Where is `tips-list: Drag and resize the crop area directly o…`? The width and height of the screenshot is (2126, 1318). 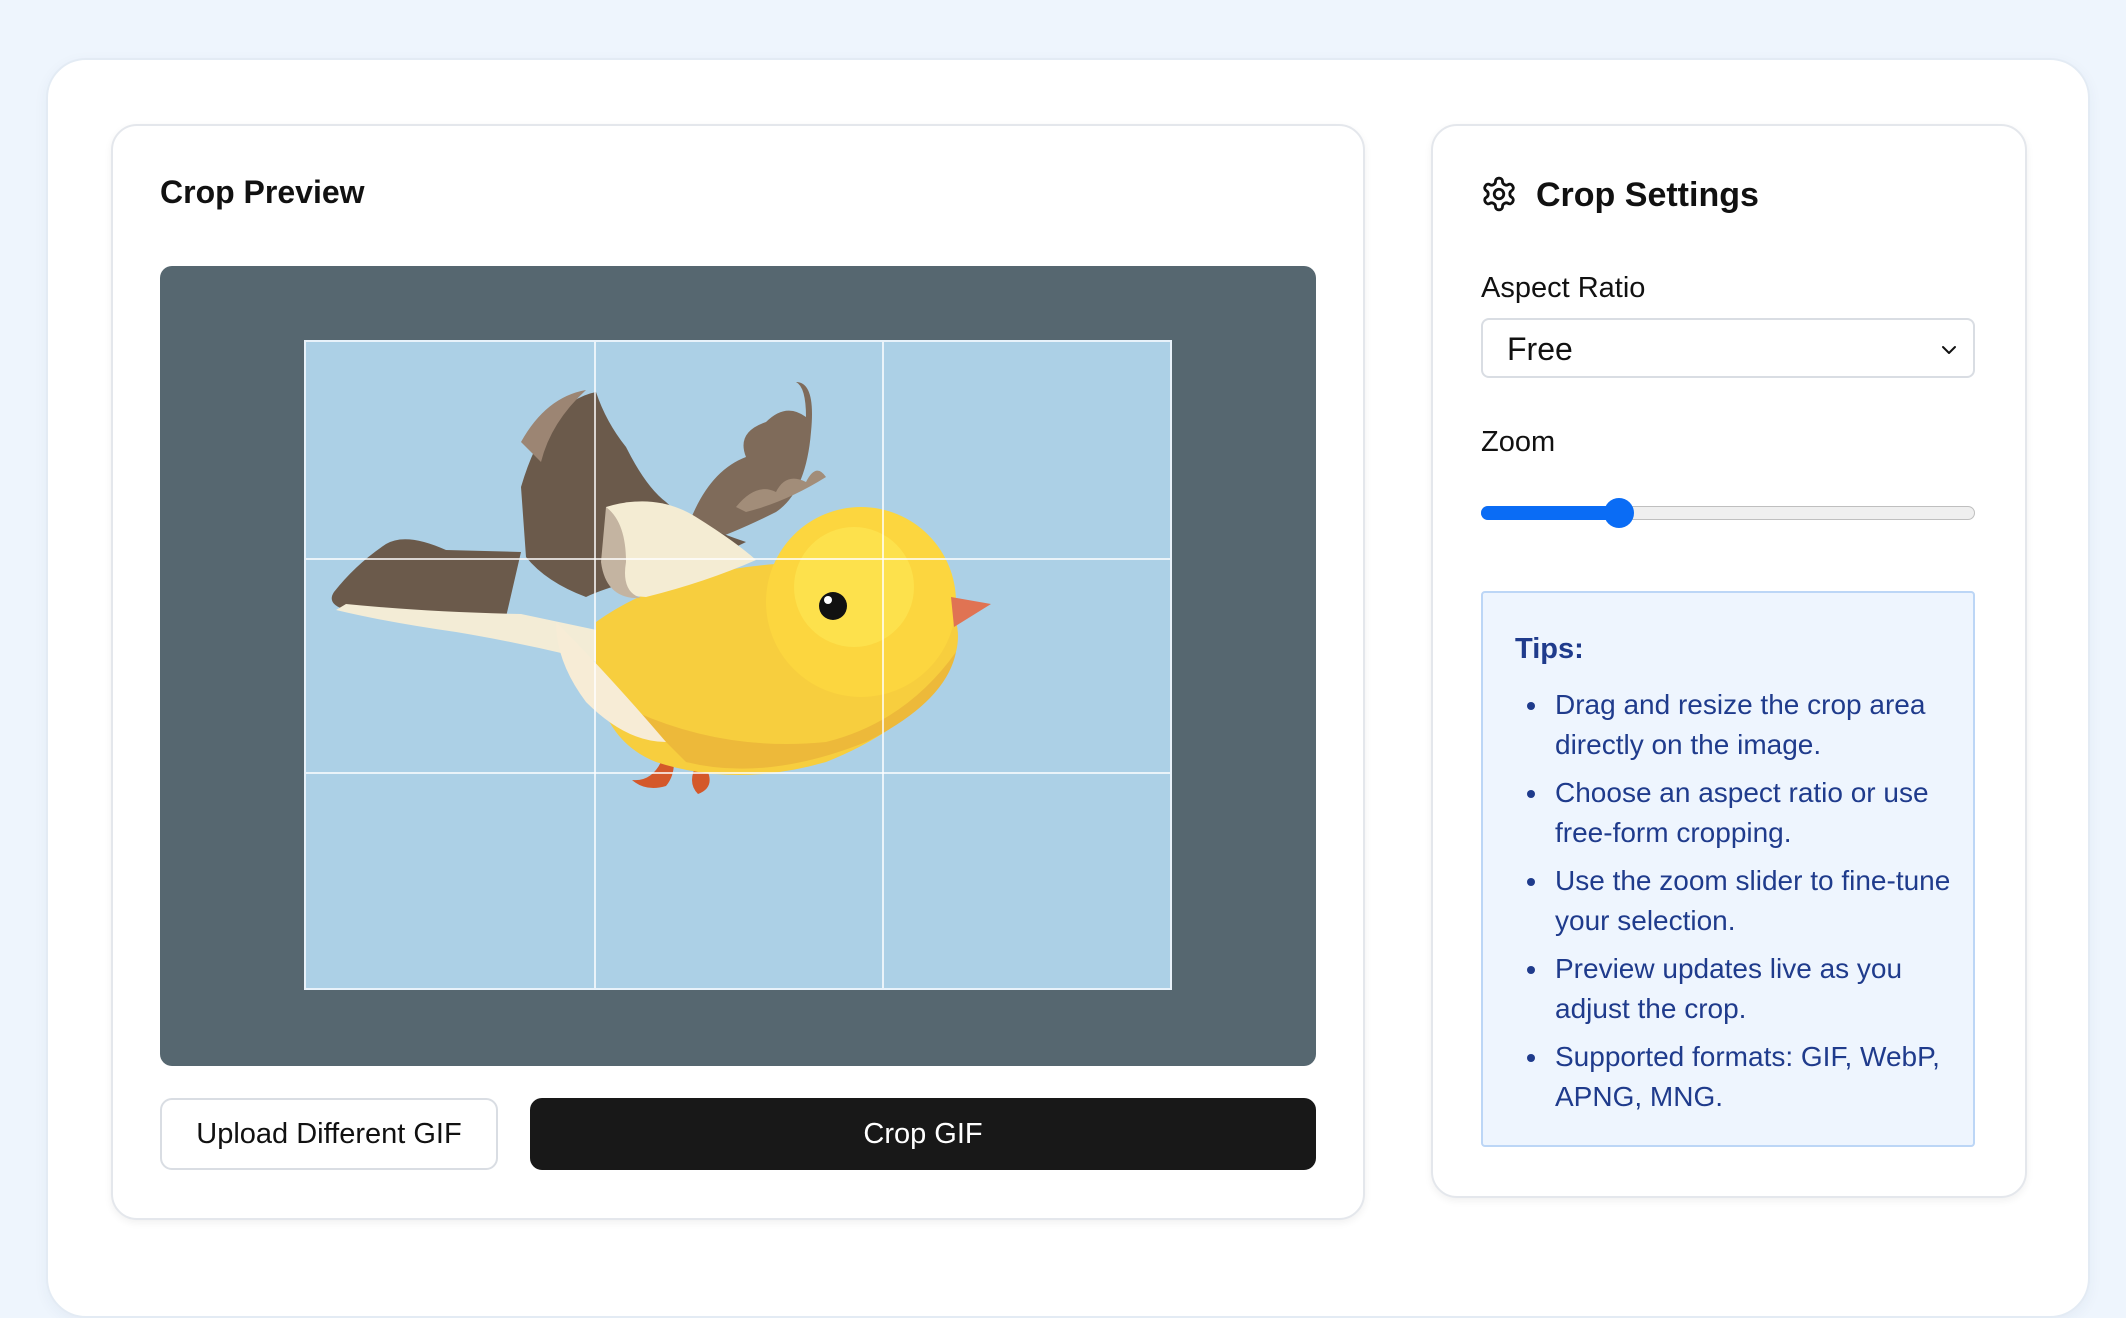
tips-list: Drag and resize the crop area directly o… is located at coordinates (1735, 905).